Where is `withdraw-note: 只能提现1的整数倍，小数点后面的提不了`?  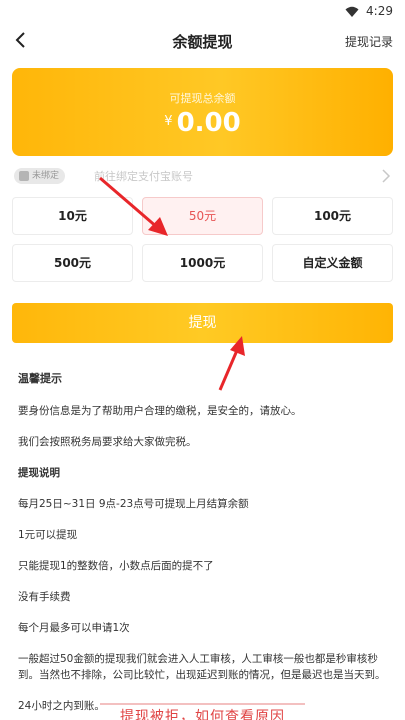
withdraw-note: 只能提现1的整数倍，小数点后面的提不了 is located at coordinates (116, 566).